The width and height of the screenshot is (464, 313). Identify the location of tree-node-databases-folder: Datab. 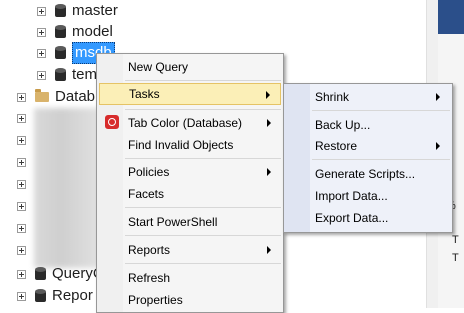
(56, 97).